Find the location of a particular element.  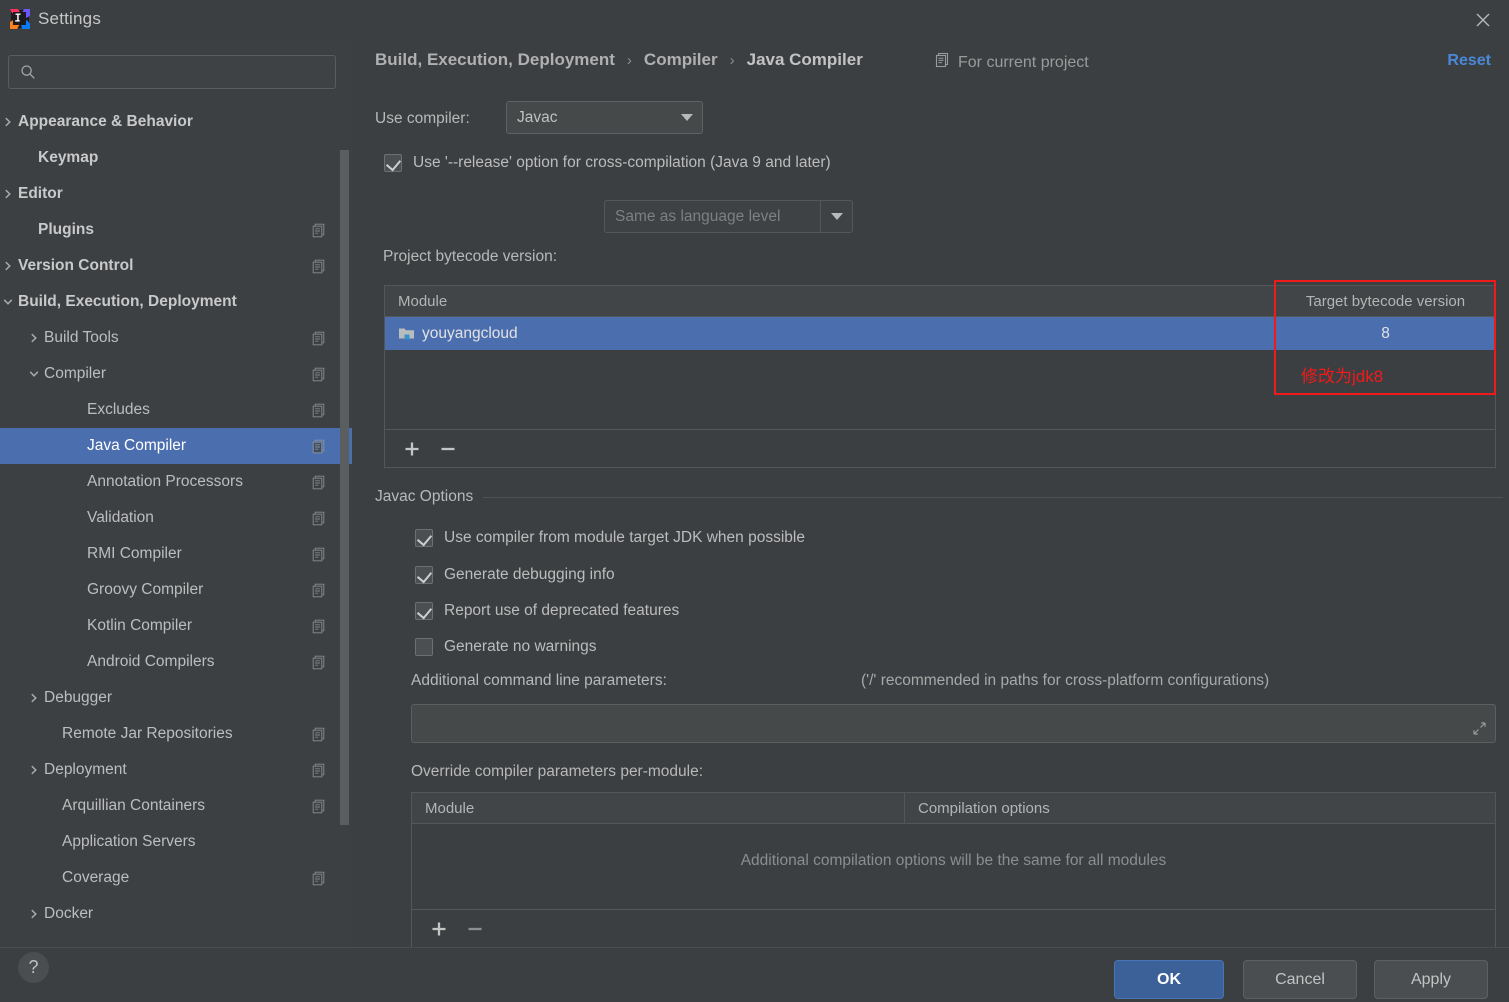

sidebar-item-application-servers: Application Servers is located at coordinates (176, 842).